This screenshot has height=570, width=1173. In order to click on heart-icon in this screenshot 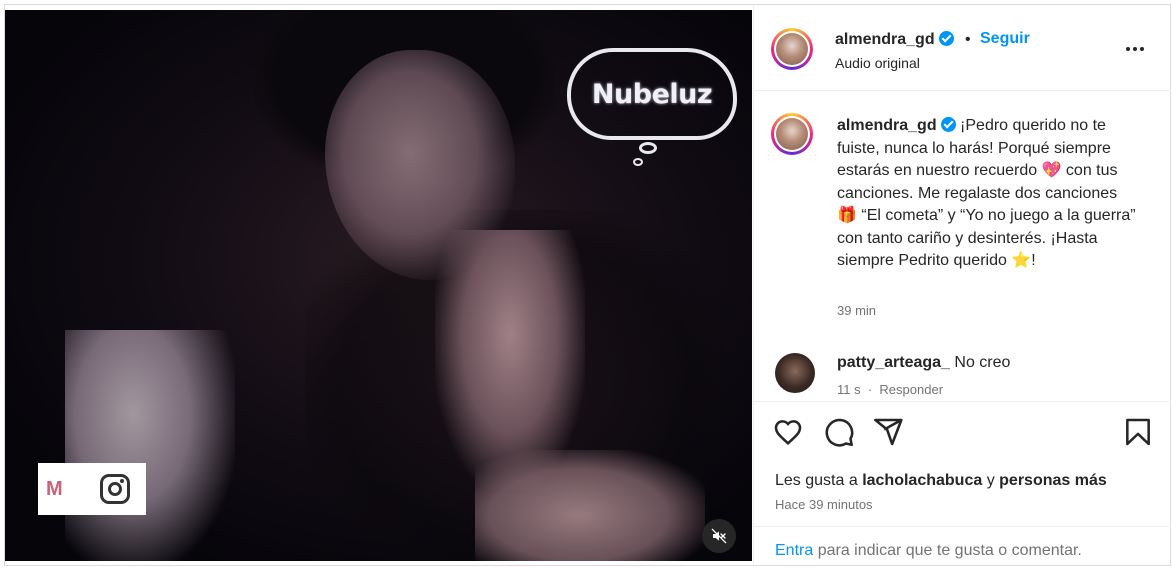, I will do `click(788, 432)`.